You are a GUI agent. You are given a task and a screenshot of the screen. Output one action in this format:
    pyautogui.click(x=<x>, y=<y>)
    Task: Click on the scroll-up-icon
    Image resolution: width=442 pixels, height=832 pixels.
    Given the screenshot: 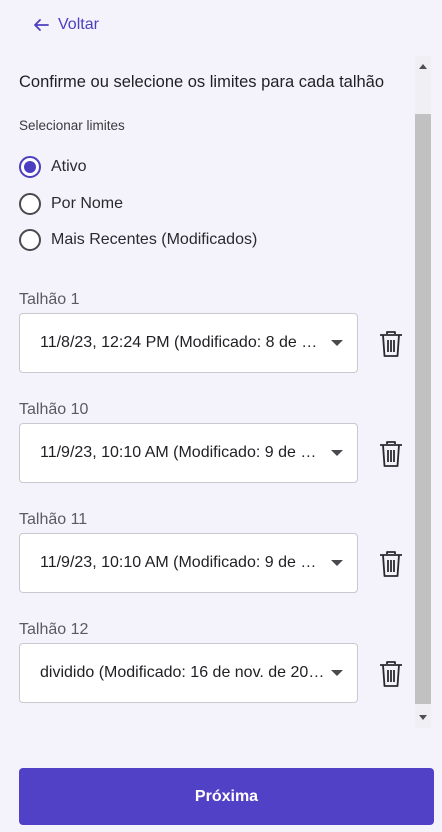 What is the action you would take?
    pyautogui.click(x=423, y=66)
    